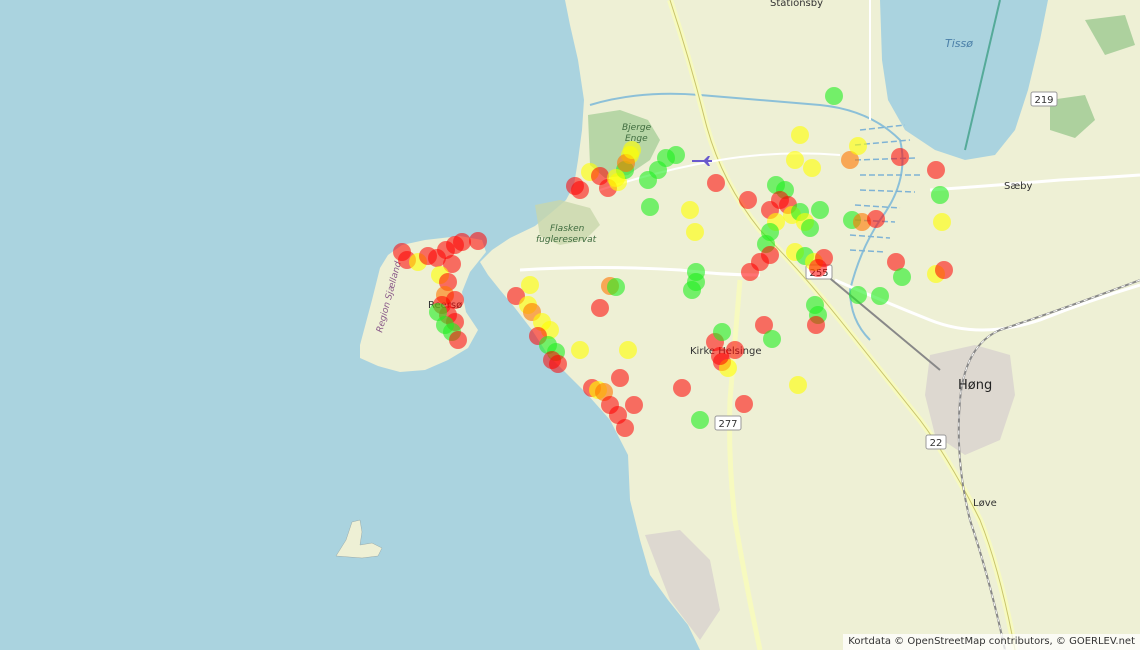 The height and width of the screenshot is (650, 1140). I want to click on hong-label: Høng, so click(975, 385).